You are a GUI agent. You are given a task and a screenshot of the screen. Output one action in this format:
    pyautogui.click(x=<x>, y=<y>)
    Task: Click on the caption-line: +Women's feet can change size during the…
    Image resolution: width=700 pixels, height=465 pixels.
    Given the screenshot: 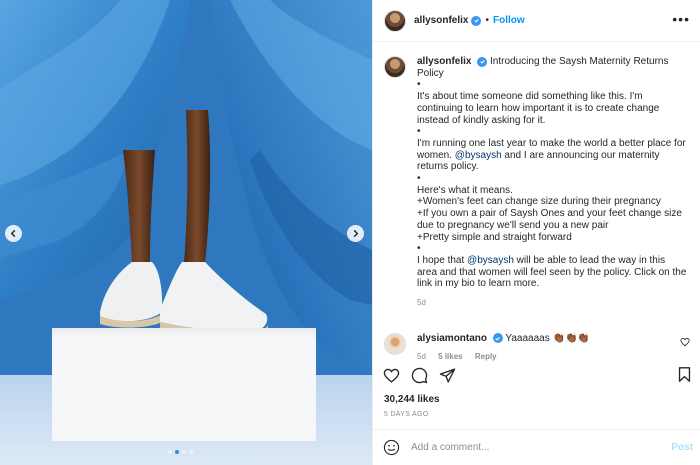 What is the action you would take?
    pyautogui.click(x=539, y=202)
    